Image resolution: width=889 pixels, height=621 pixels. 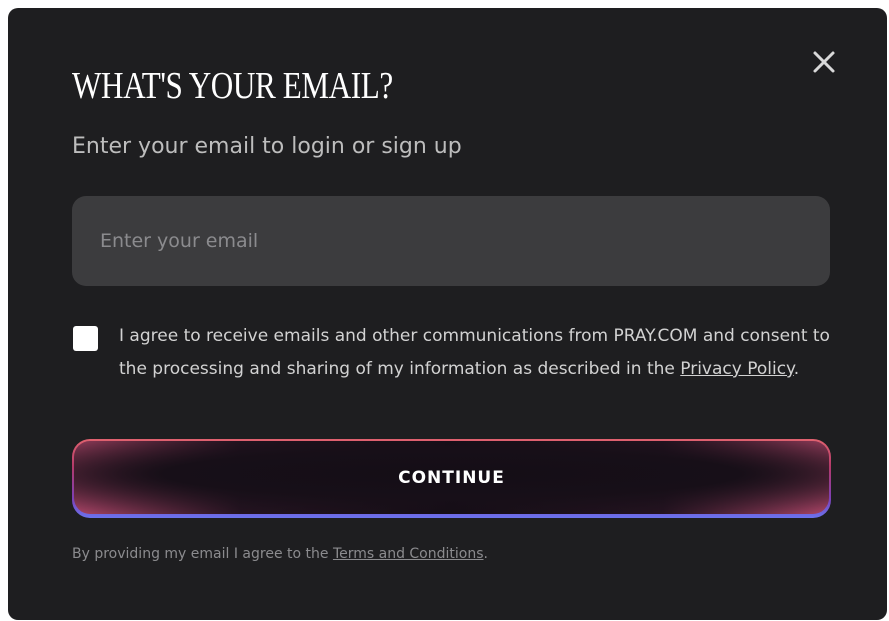 What do you see at coordinates (267, 146) in the screenshot?
I see `modal-subtitle: Enter your email to login or sign up` at bounding box center [267, 146].